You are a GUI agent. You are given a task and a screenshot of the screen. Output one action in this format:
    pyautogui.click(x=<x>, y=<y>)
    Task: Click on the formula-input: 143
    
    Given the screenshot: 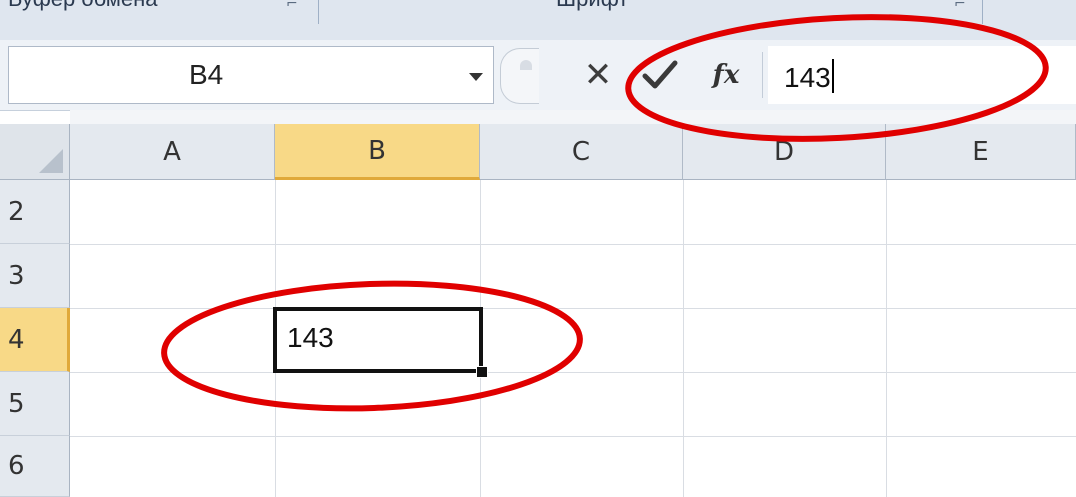 What is the action you would take?
    pyautogui.click(x=922, y=75)
    